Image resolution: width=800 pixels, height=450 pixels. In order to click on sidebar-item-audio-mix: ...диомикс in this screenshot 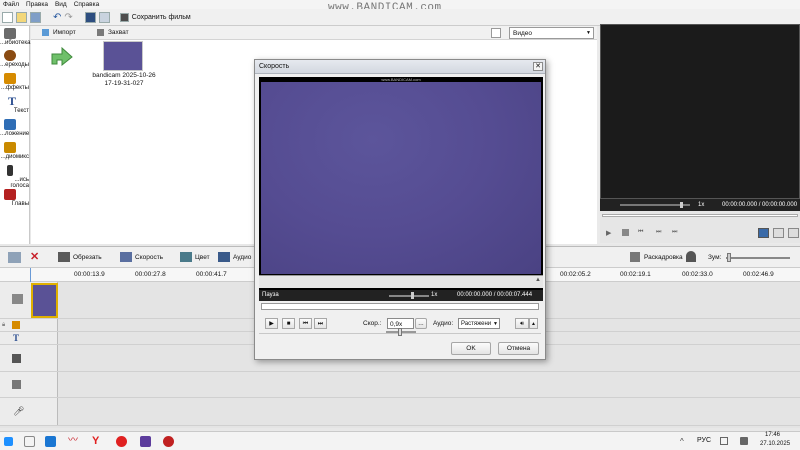, I will do `click(15, 151)`.